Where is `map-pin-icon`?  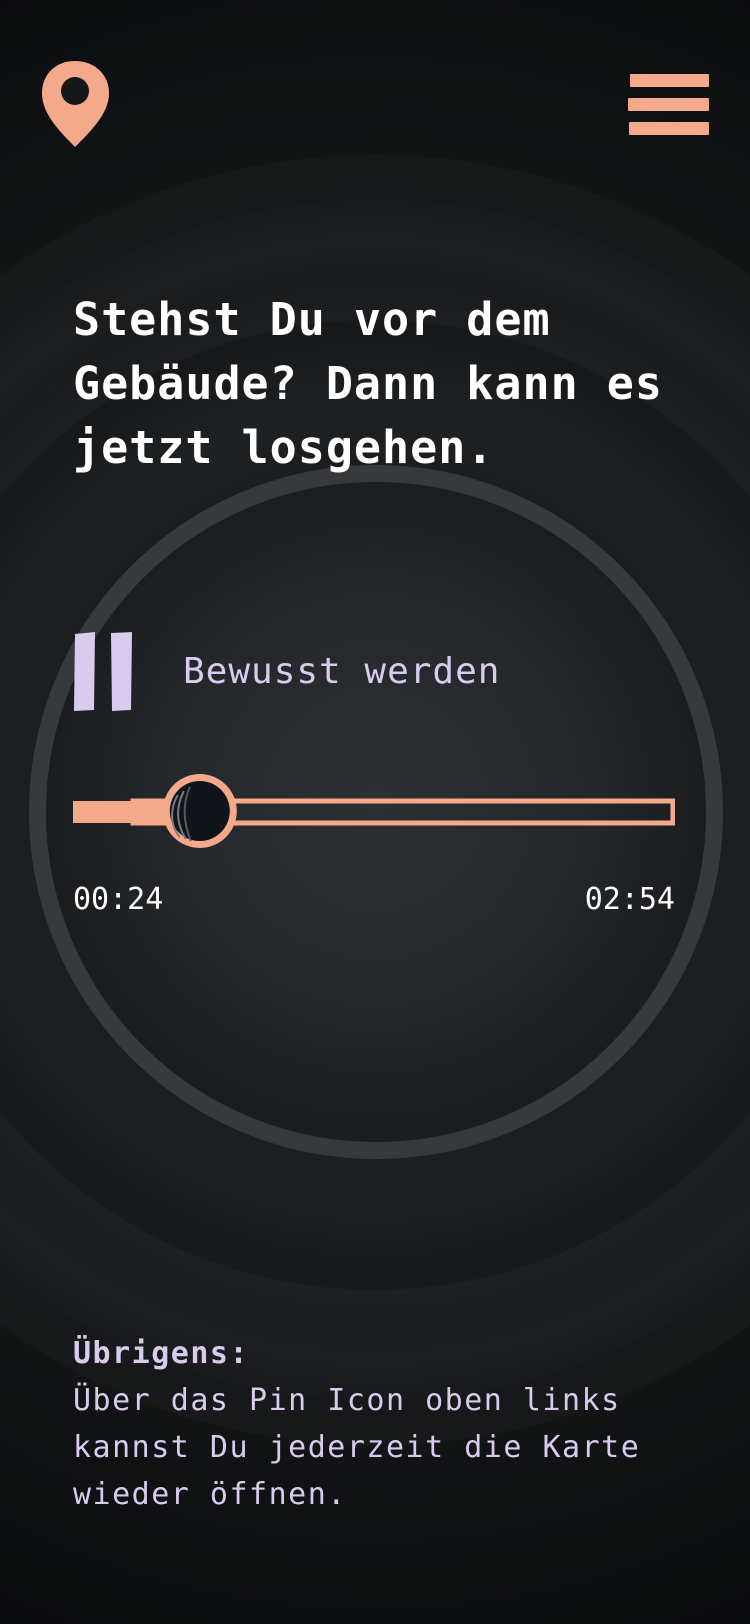 map-pin-icon is located at coordinates (75, 104).